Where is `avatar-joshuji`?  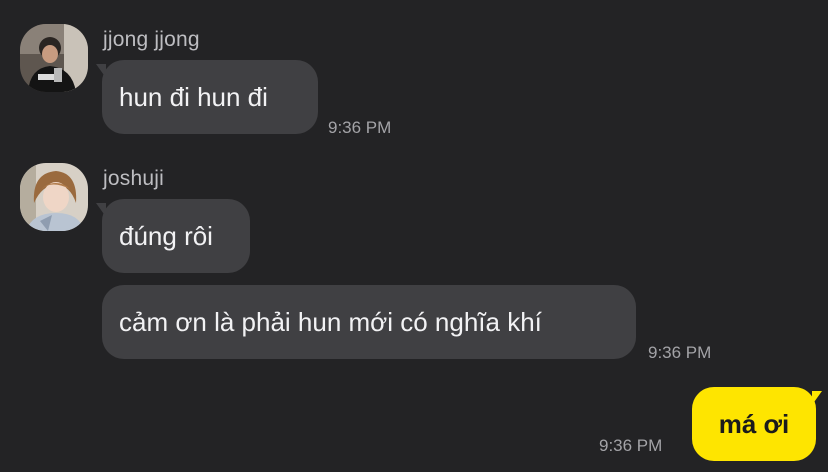 avatar-joshuji is located at coordinates (54, 197).